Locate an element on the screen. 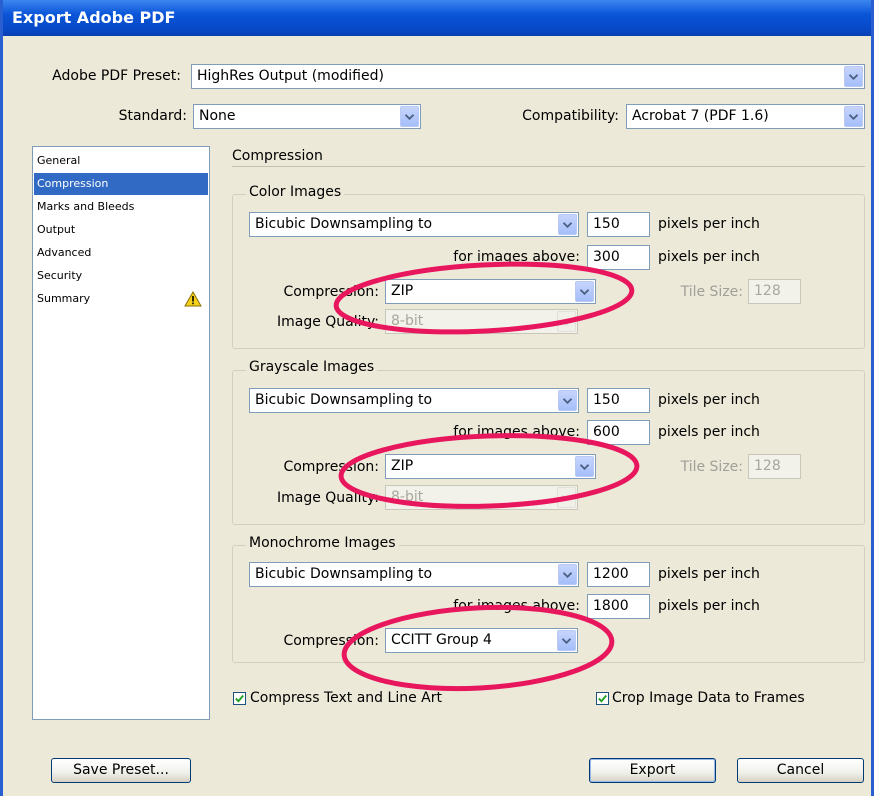 Image resolution: width=874 pixels, height=796 pixels. export-button: Export is located at coordinates (652, 770).